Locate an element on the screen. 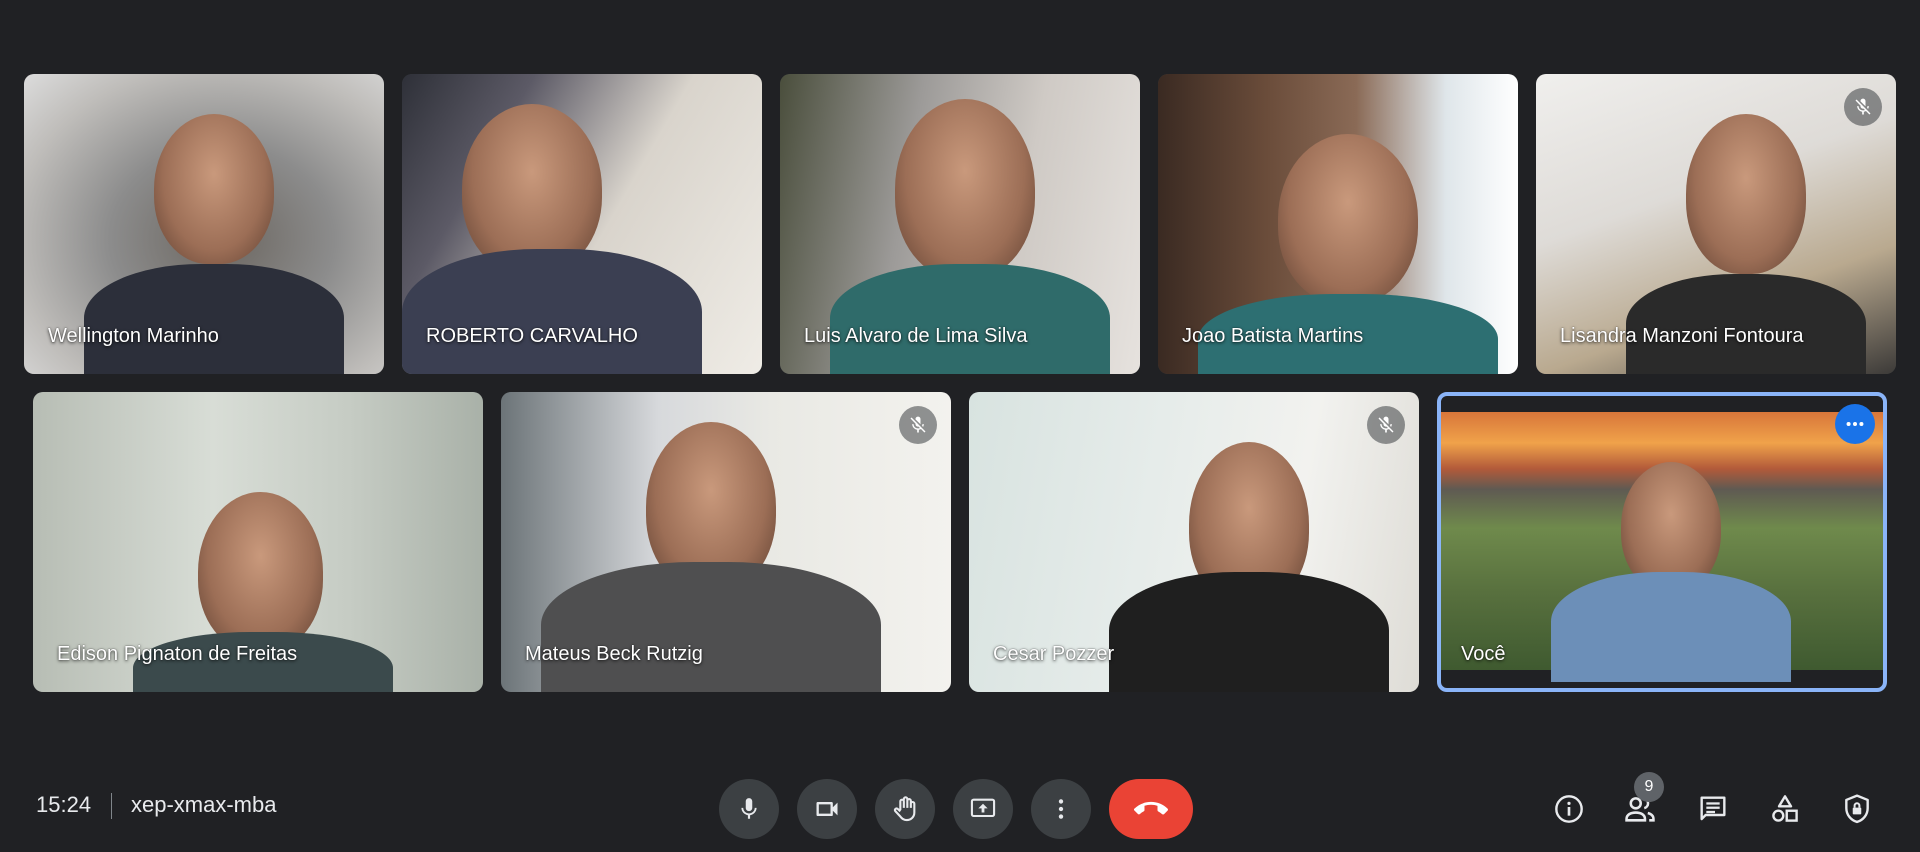 This screenshot has height=852, width=1920. meeting-time: 15:24 is located at coordinates (64, 804).